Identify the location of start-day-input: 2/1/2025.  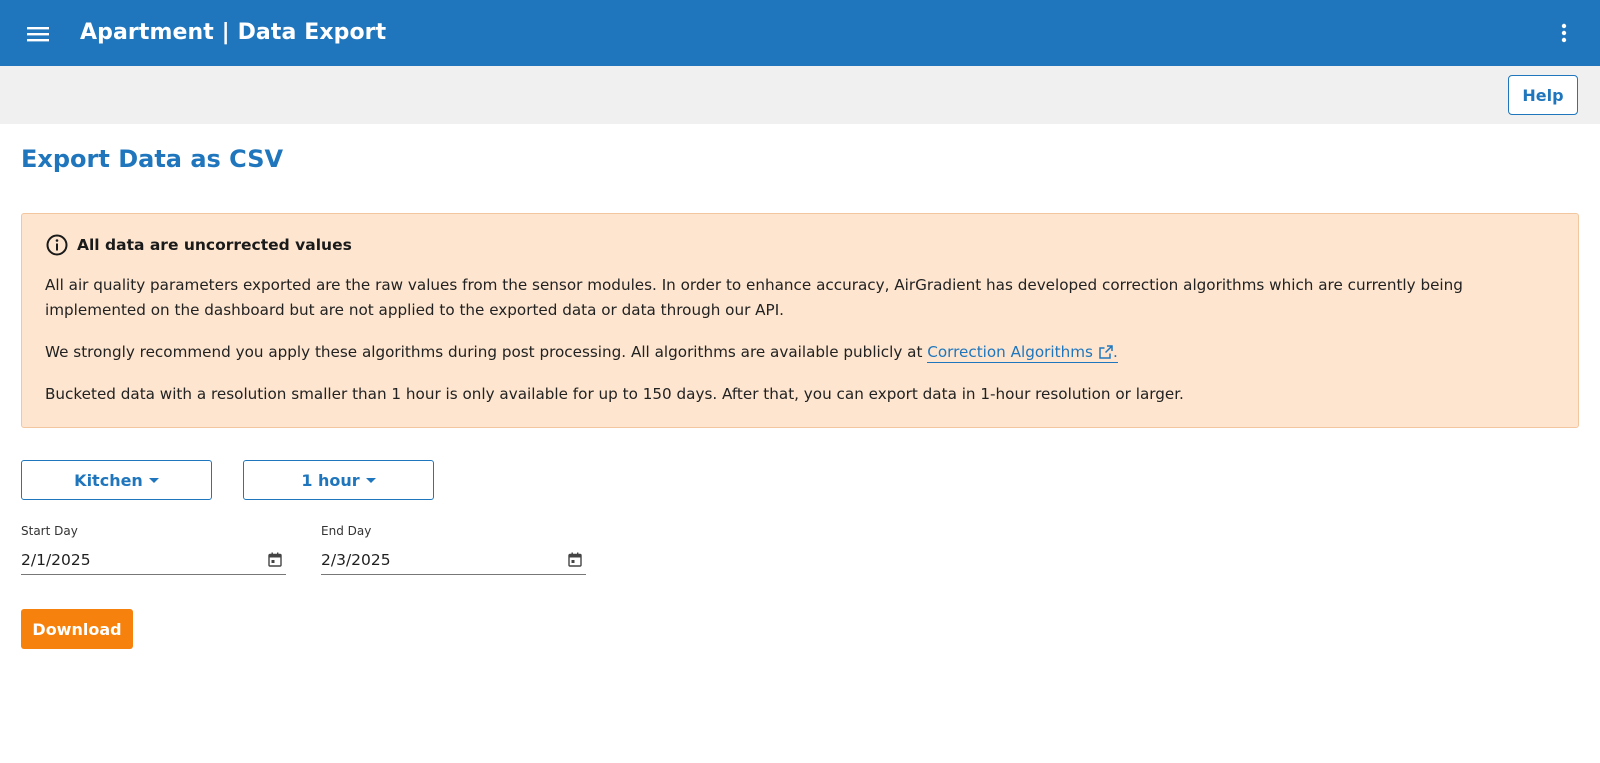
(153, 560).